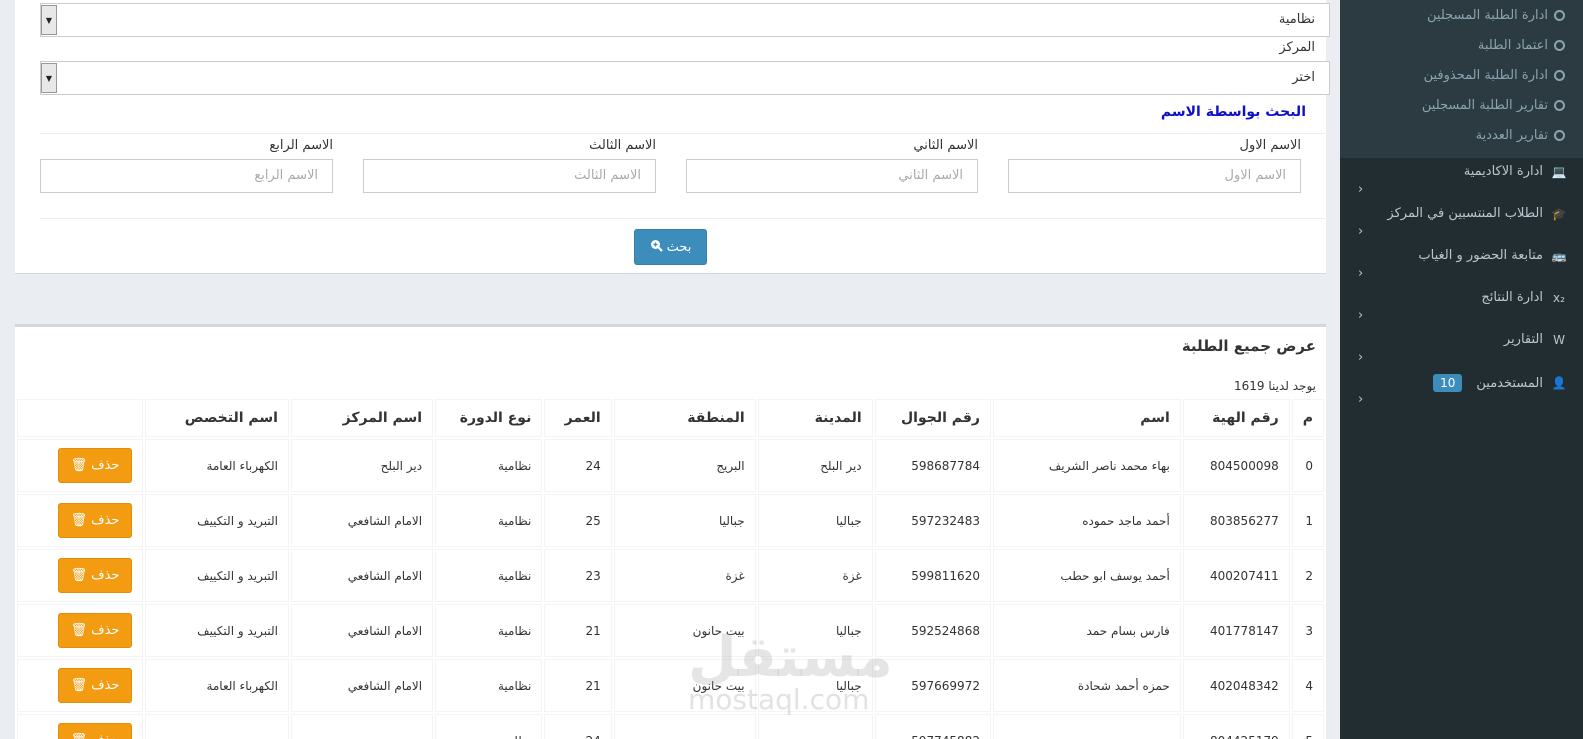  I want to click on sidebar-item-label: ادارة النتائج, so click(1512, 297).